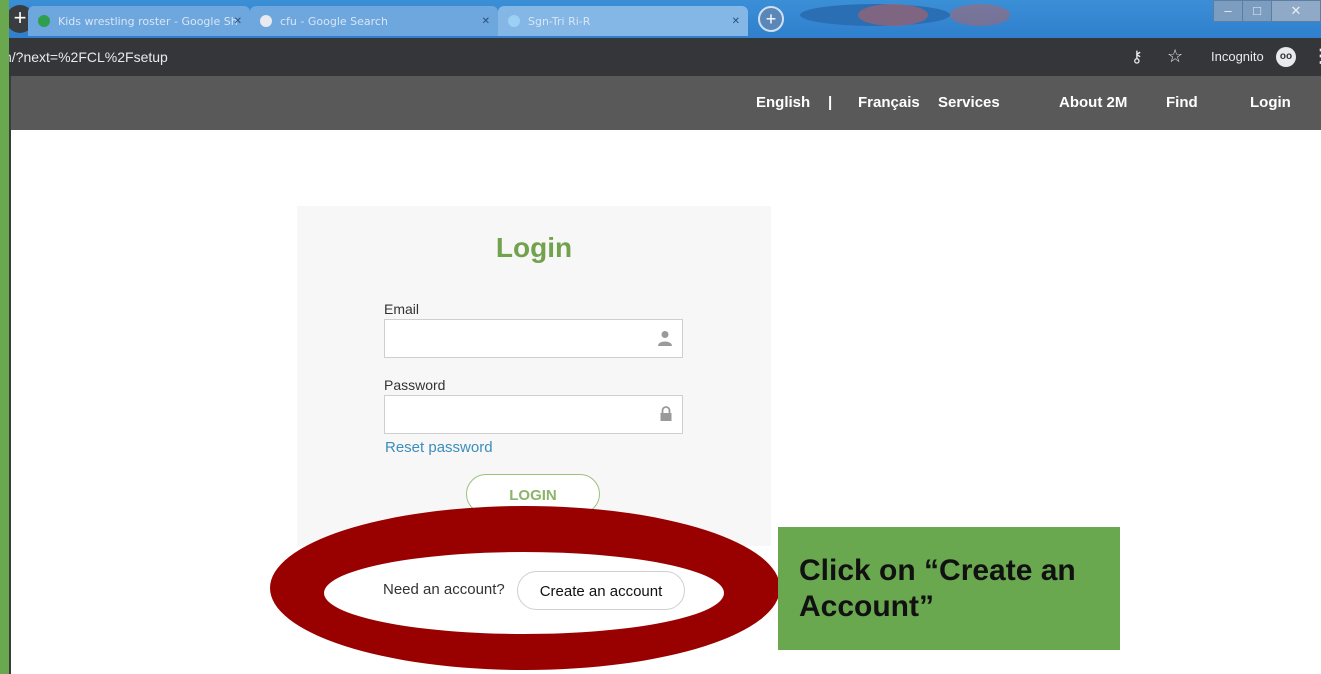  Describe the element at coordinates (1237, 56) in the screenshot. I see `incognito-label: Incognito` at that location.